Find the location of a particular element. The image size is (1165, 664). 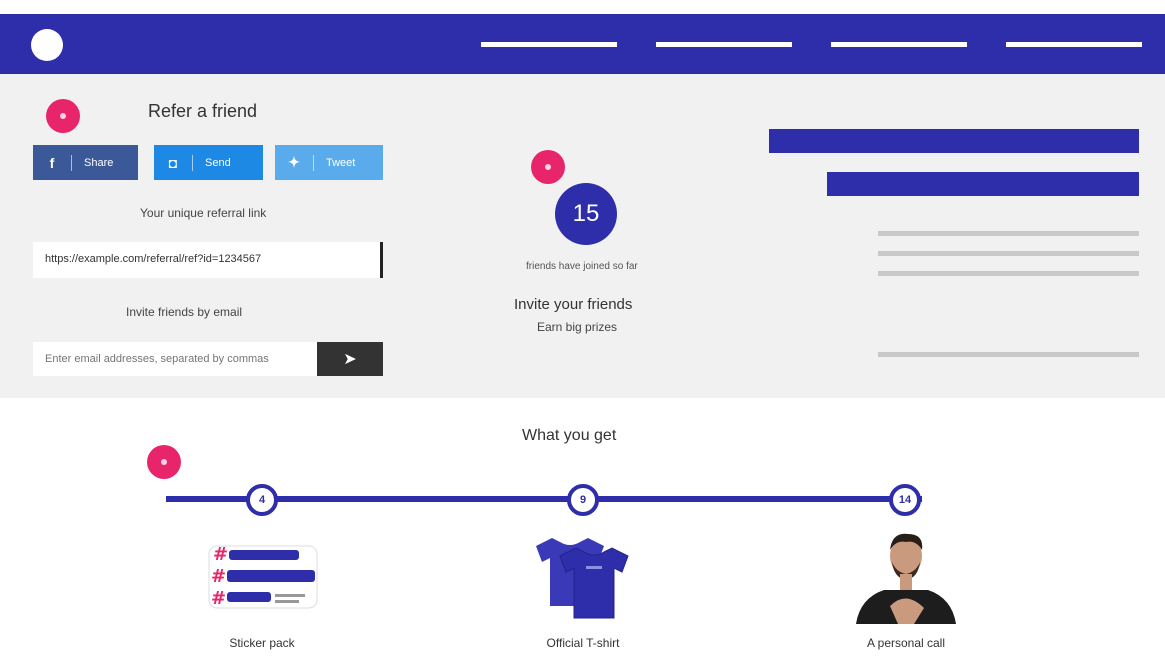

t-shirt-image is located at coordinates (582, 578).